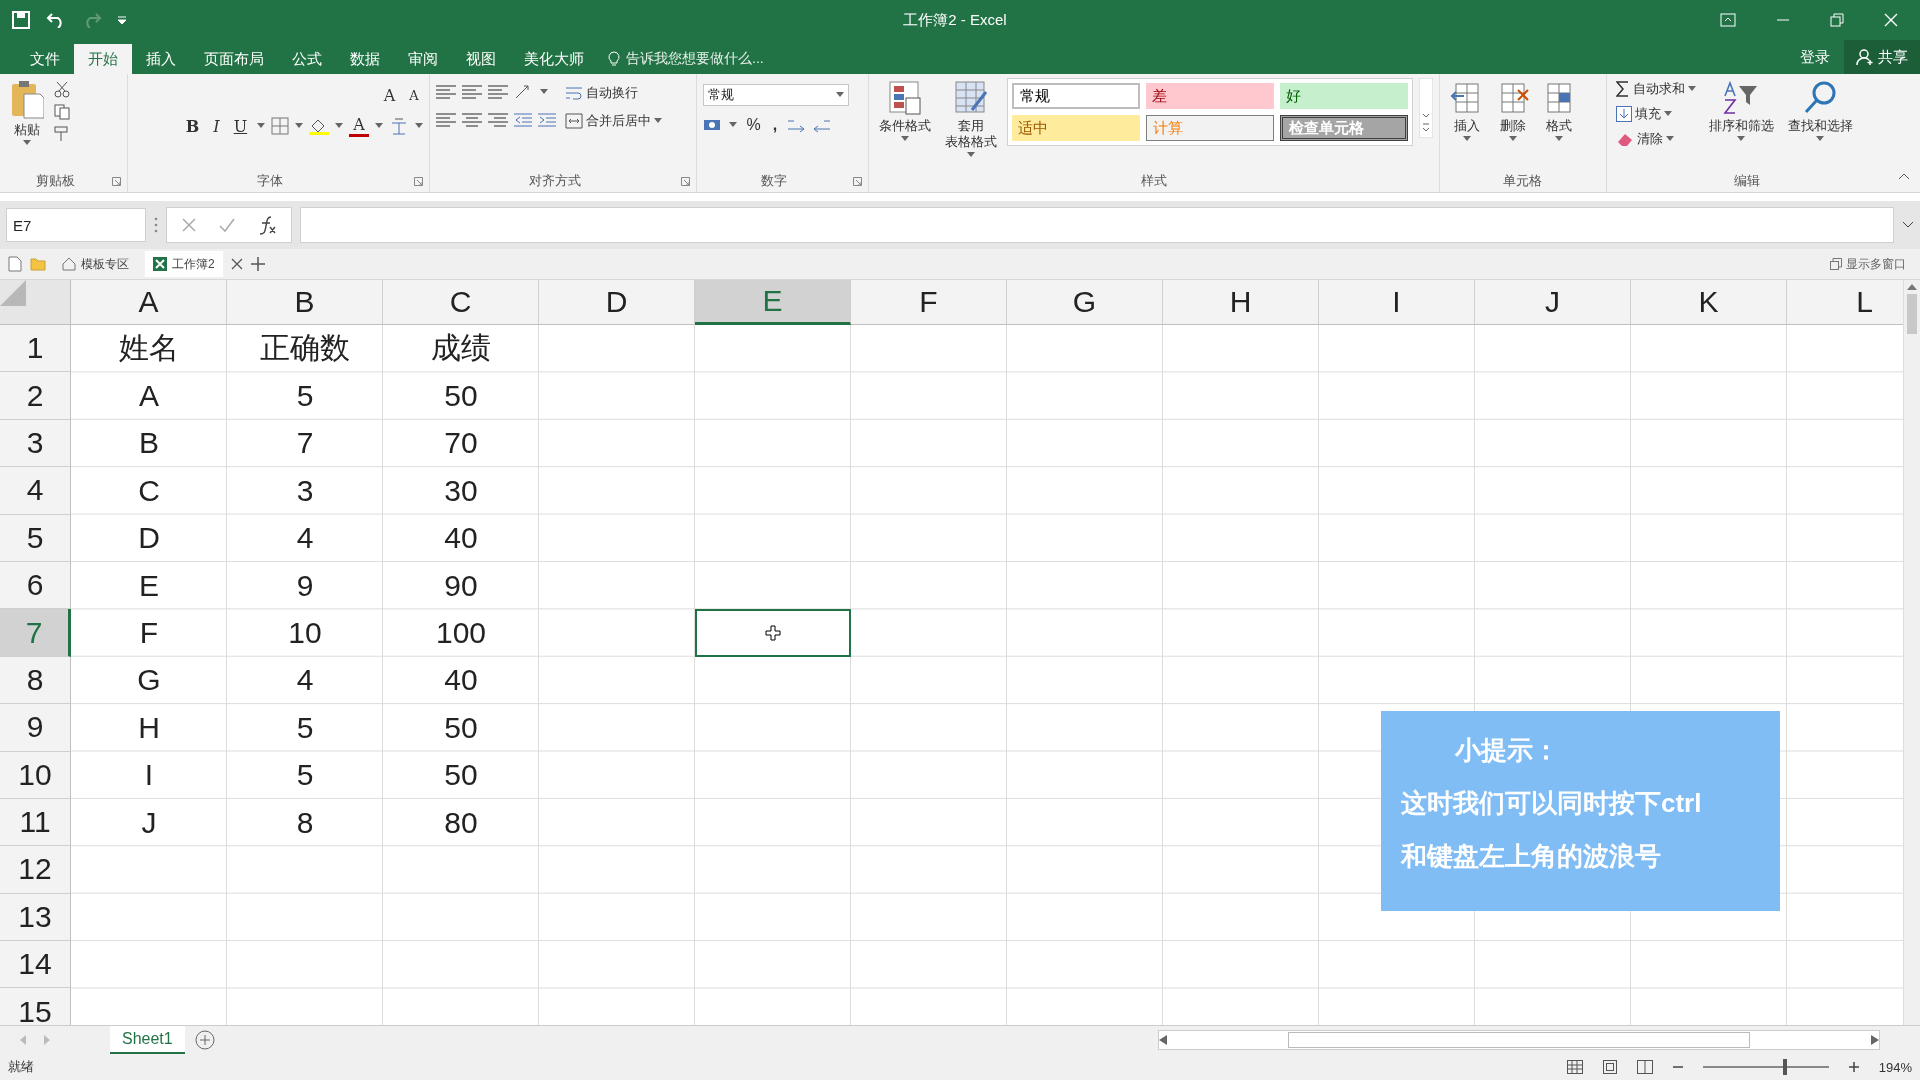 The width and height of the screenshot is (1920, 1080). I want to click on zoom-level: 194%, so click(1895, 1067).